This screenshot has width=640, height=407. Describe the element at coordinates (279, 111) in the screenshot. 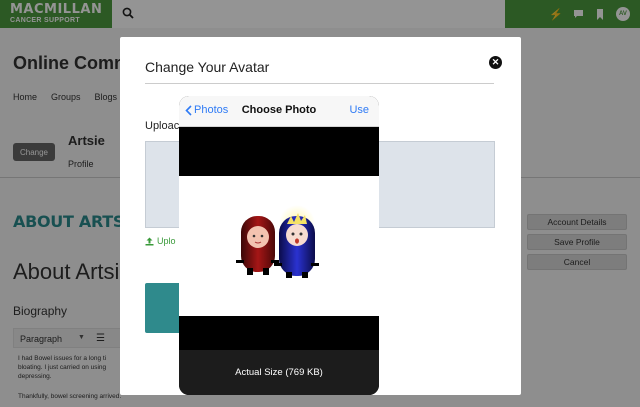

I see `picker-header: Choose Photo Photos Use` at that location.